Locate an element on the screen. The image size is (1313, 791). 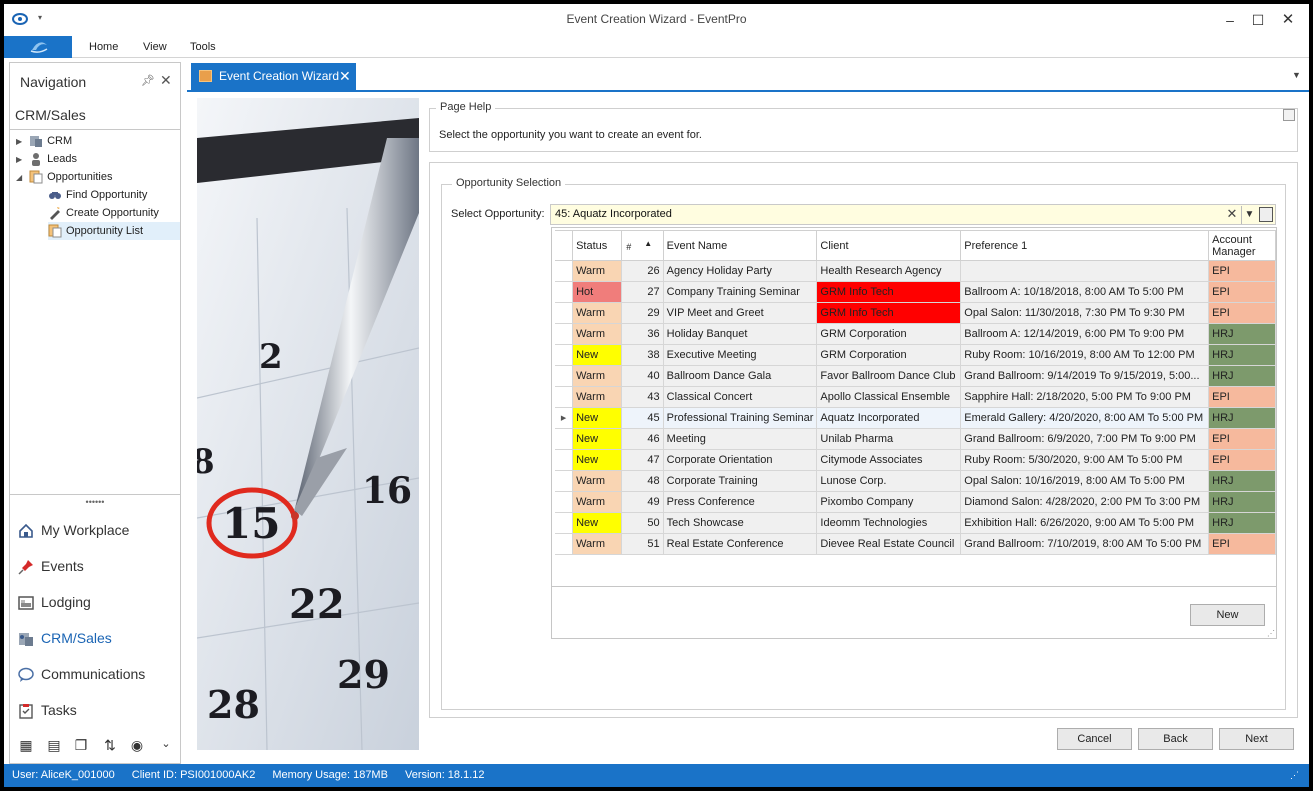
cell-client: Dievee Real Estate Council is located at coordinates (889, 544).